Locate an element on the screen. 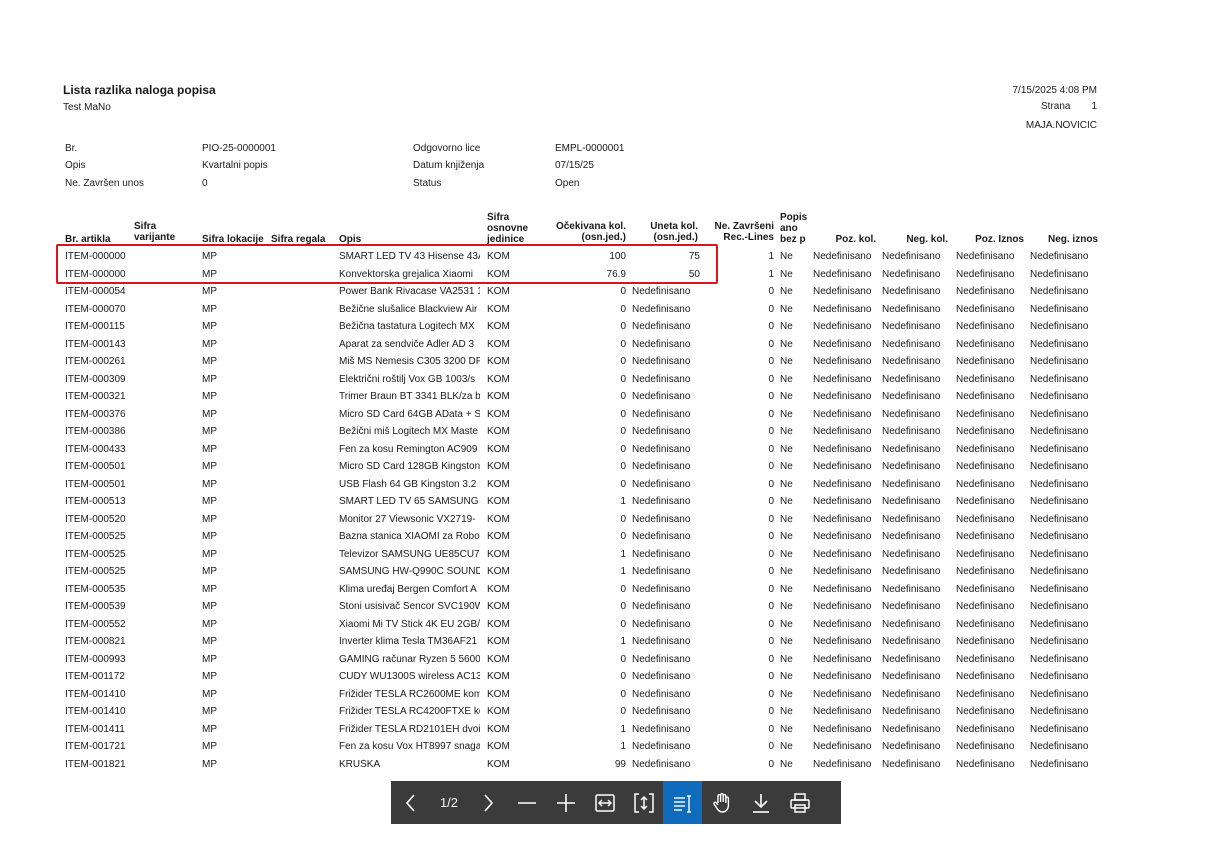 Image resolution: width=1223 pixels, height=854 pixels. cell-description: Bežična tastatura Logitech MX is located at coordinates (407, 326).